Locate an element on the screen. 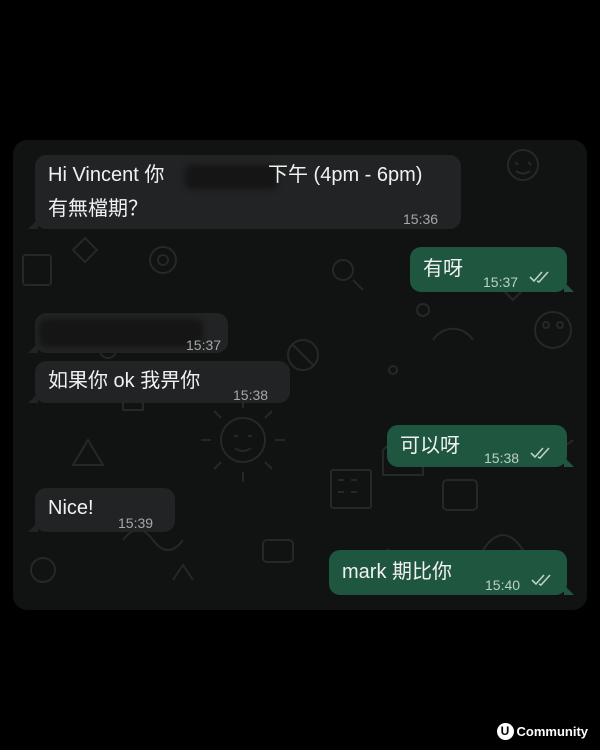 This screenshot has width=600, height=750. message-text: 下午 (4pm - 6pm) is located at coordinates (345, 175).